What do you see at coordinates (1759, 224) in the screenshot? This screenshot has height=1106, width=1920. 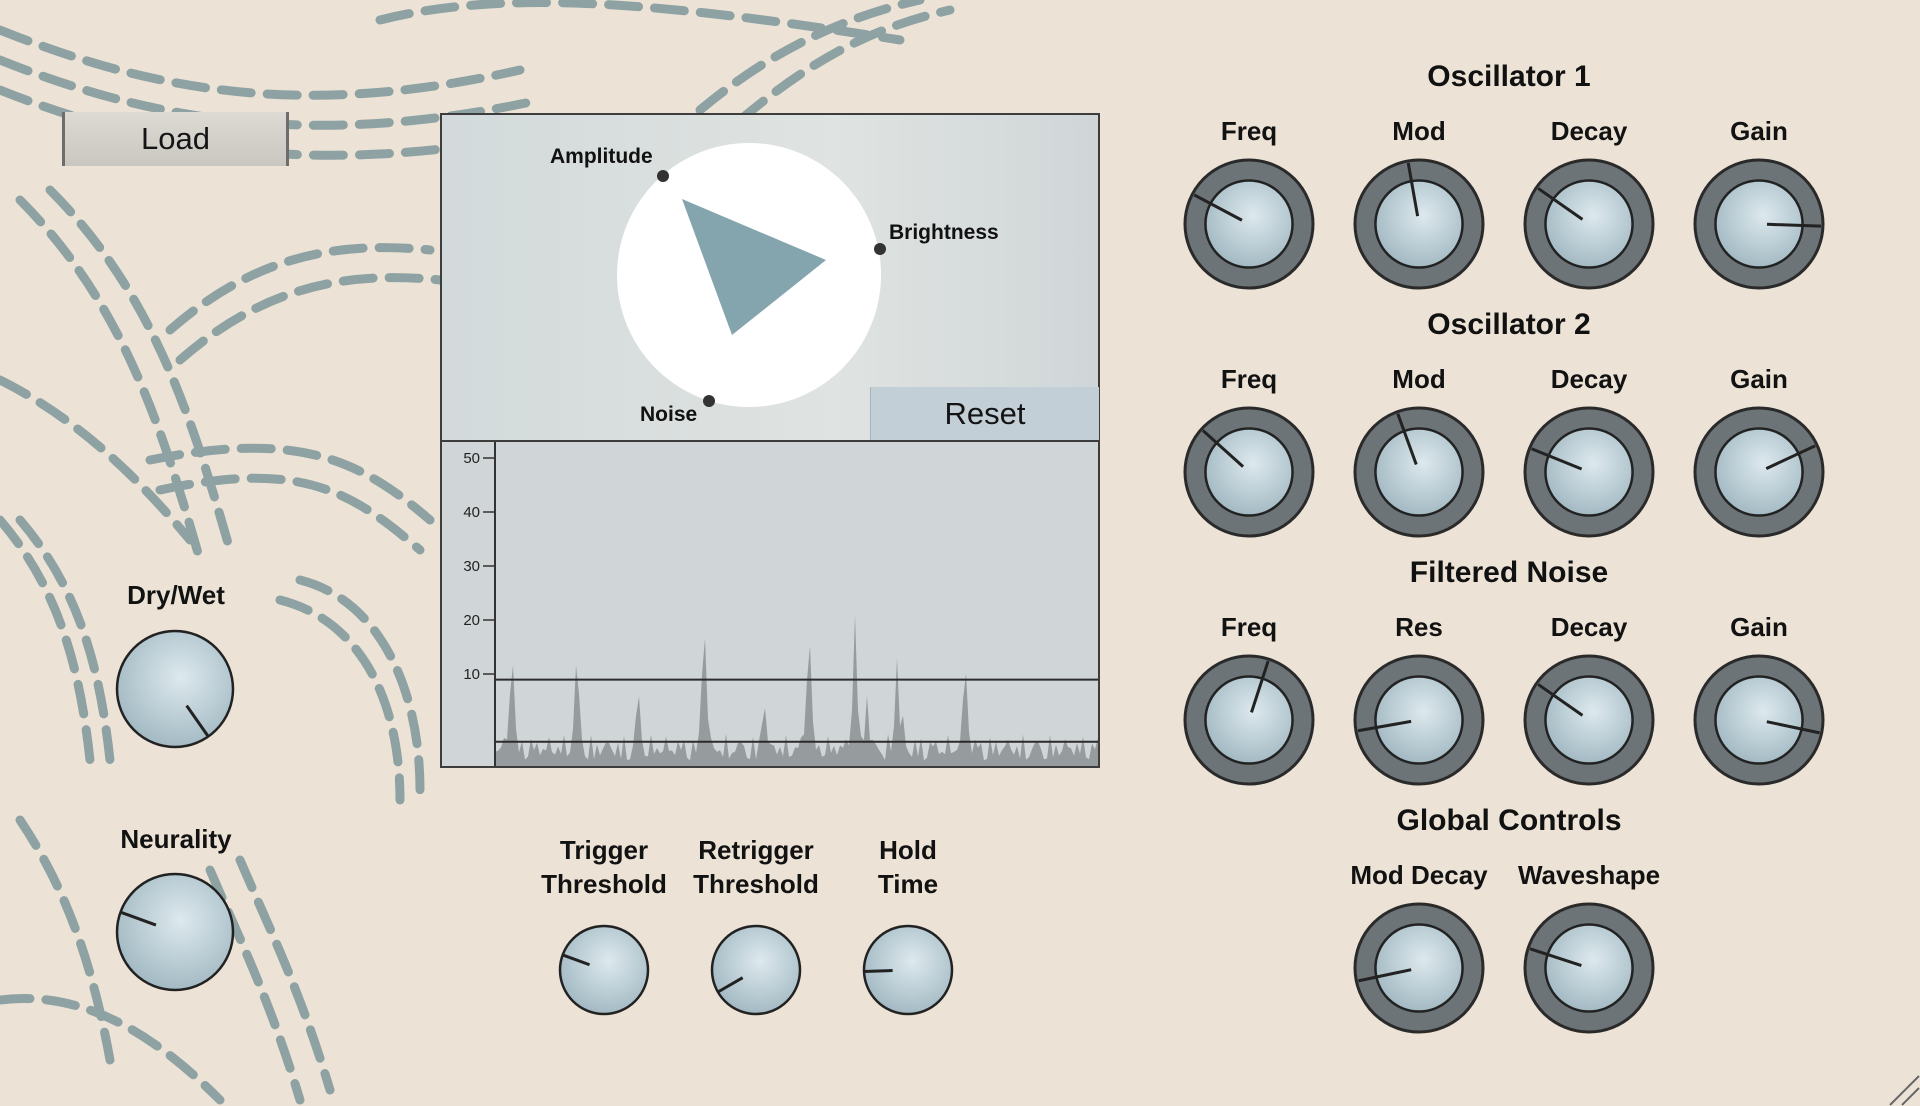 I see `osc1-gain-knob` at bounding box center [1759, 224].